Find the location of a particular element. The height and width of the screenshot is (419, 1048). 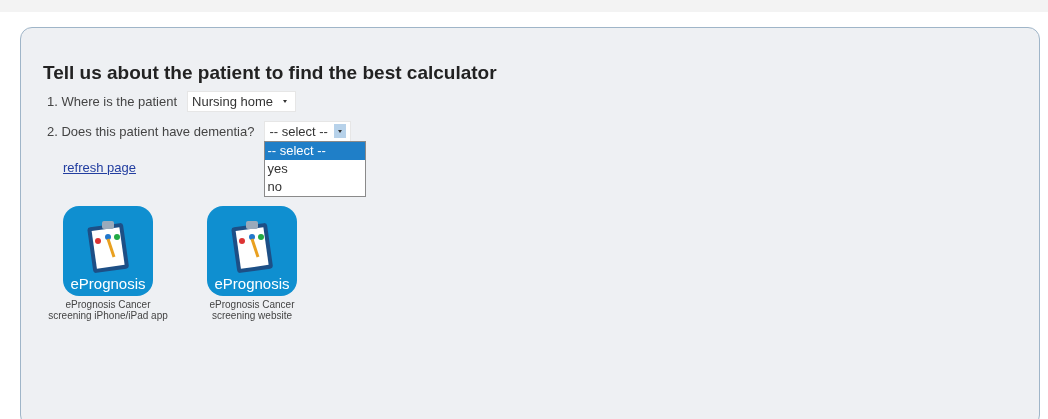

question-label: 1. Where is the patient is located at coordinates (112, 101).